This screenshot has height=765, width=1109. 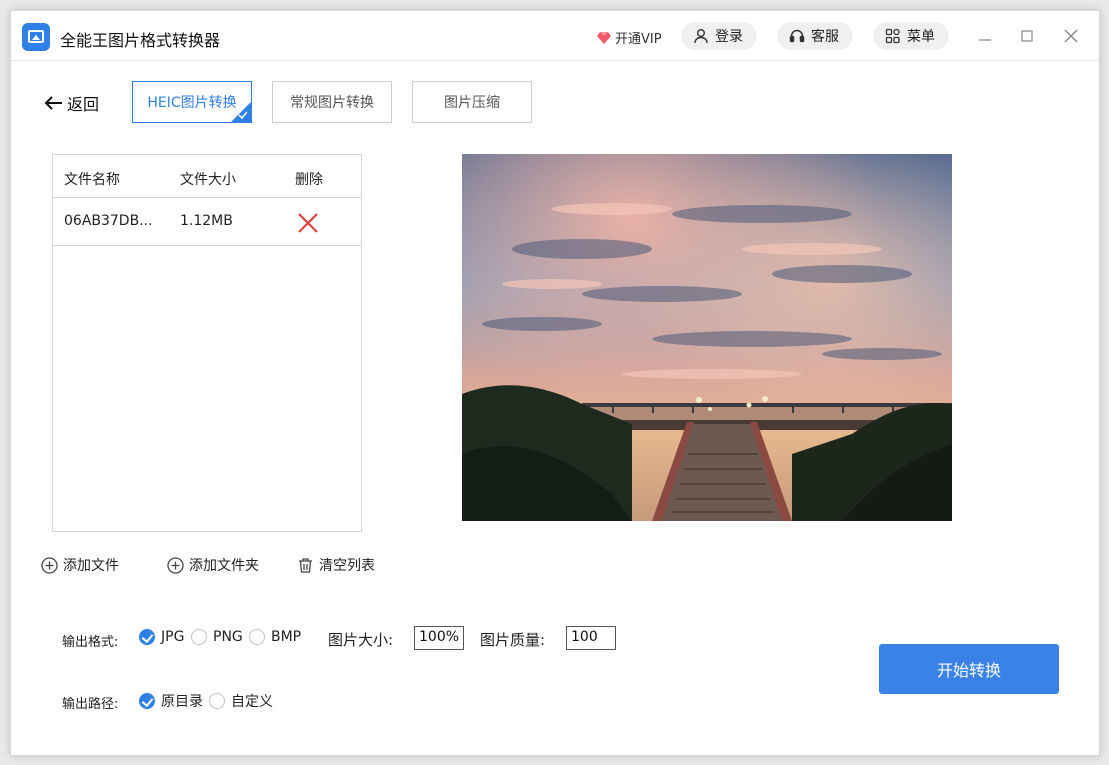 I want to click on table-header: 文件名称 文件大小 删除, so click(x=207, y=176).